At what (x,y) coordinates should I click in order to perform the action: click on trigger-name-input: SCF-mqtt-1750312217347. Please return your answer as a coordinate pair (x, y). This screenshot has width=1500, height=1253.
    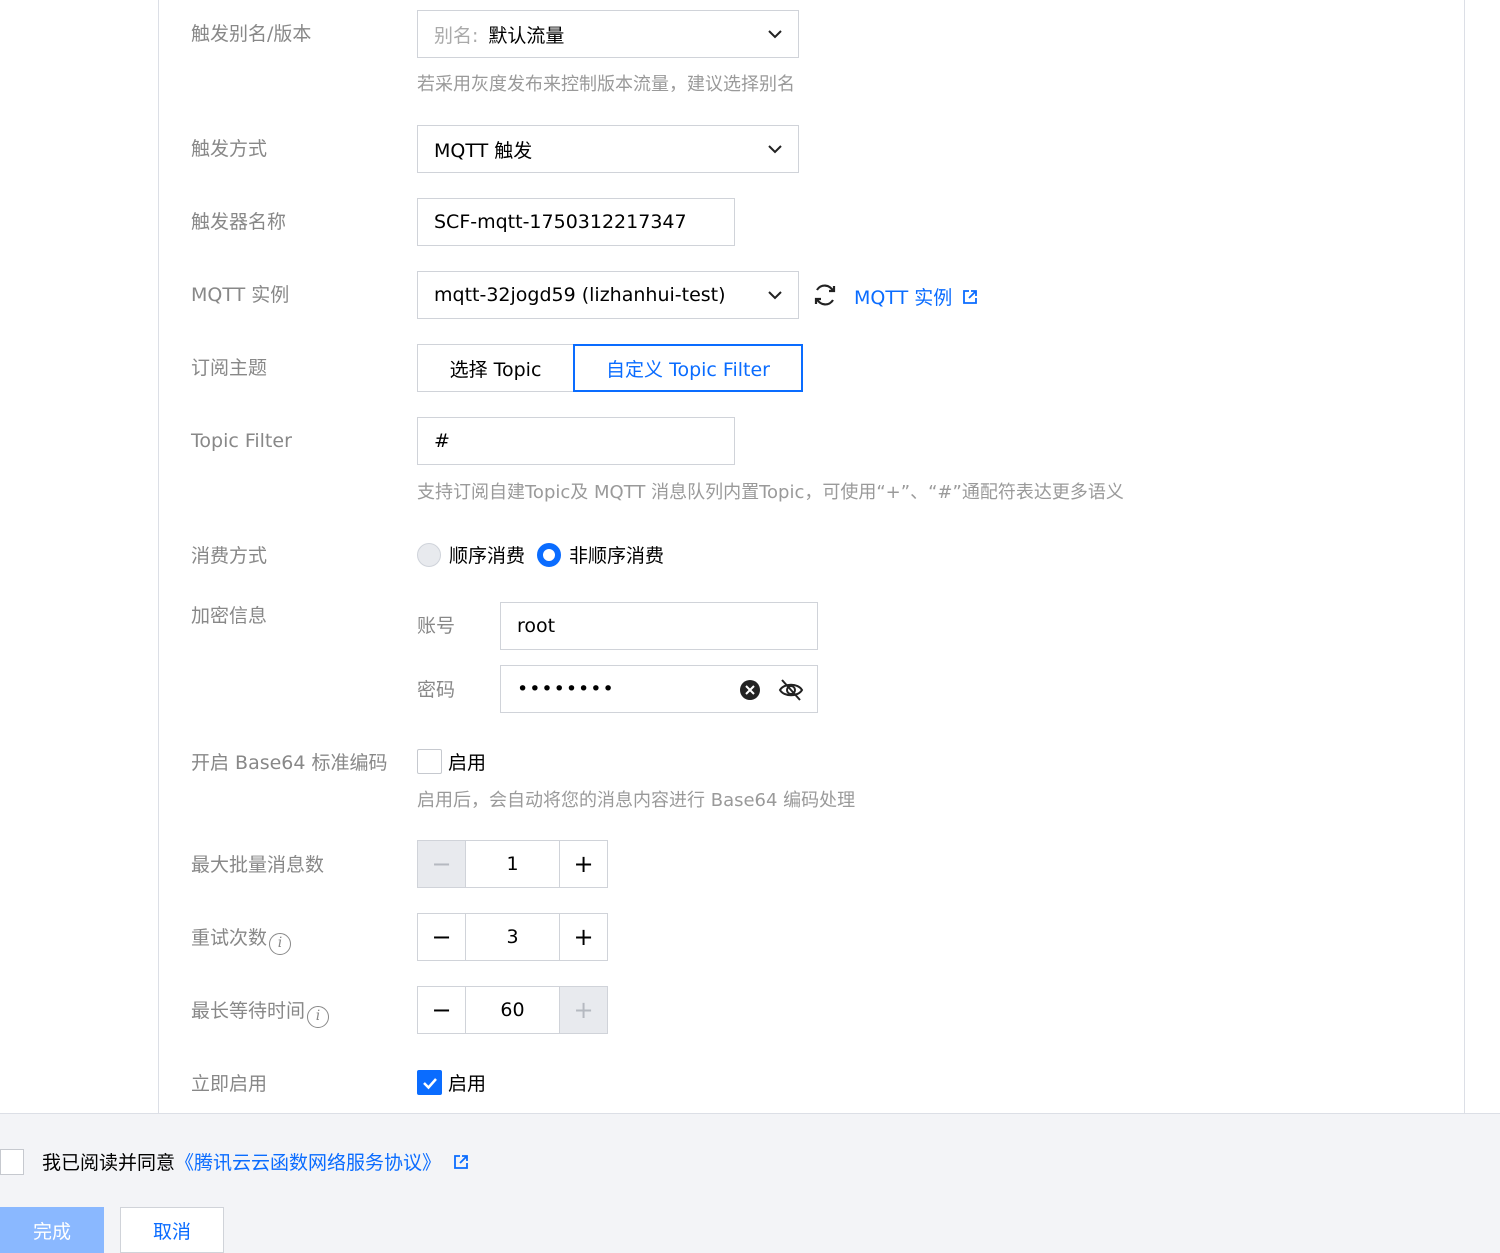
    Looking at the image, I should click on (576, 222).